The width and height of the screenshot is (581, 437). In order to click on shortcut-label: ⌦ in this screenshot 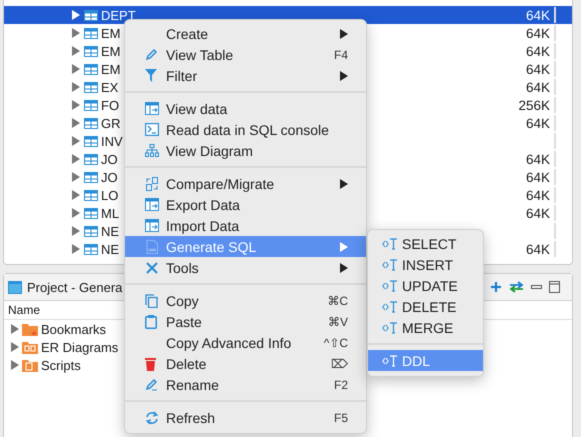, I will do `click(339, 363)`.